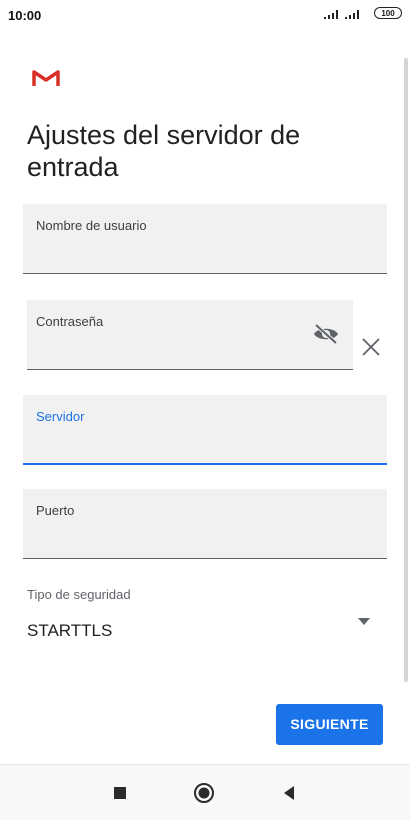 The image size is (410, 820). I want to click on status-bar: 10:00 100, so click(205, 16).